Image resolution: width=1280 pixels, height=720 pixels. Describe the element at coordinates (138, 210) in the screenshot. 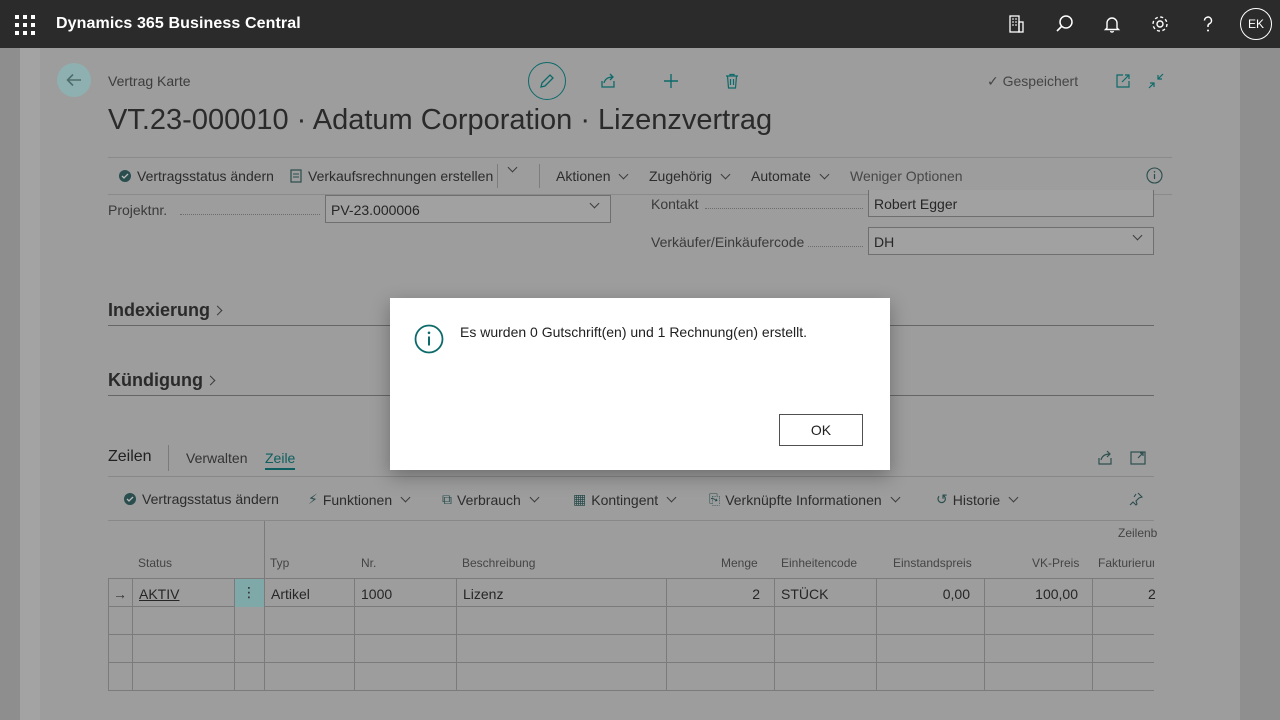

I see `project-no-label: Projektnr.` at that location.